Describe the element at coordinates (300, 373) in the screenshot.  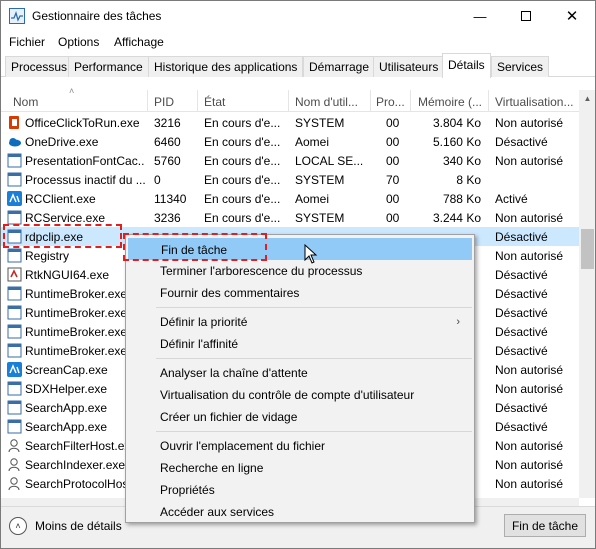
I see `context-menu-item: Analyser la chaîne d'attente` at that location.